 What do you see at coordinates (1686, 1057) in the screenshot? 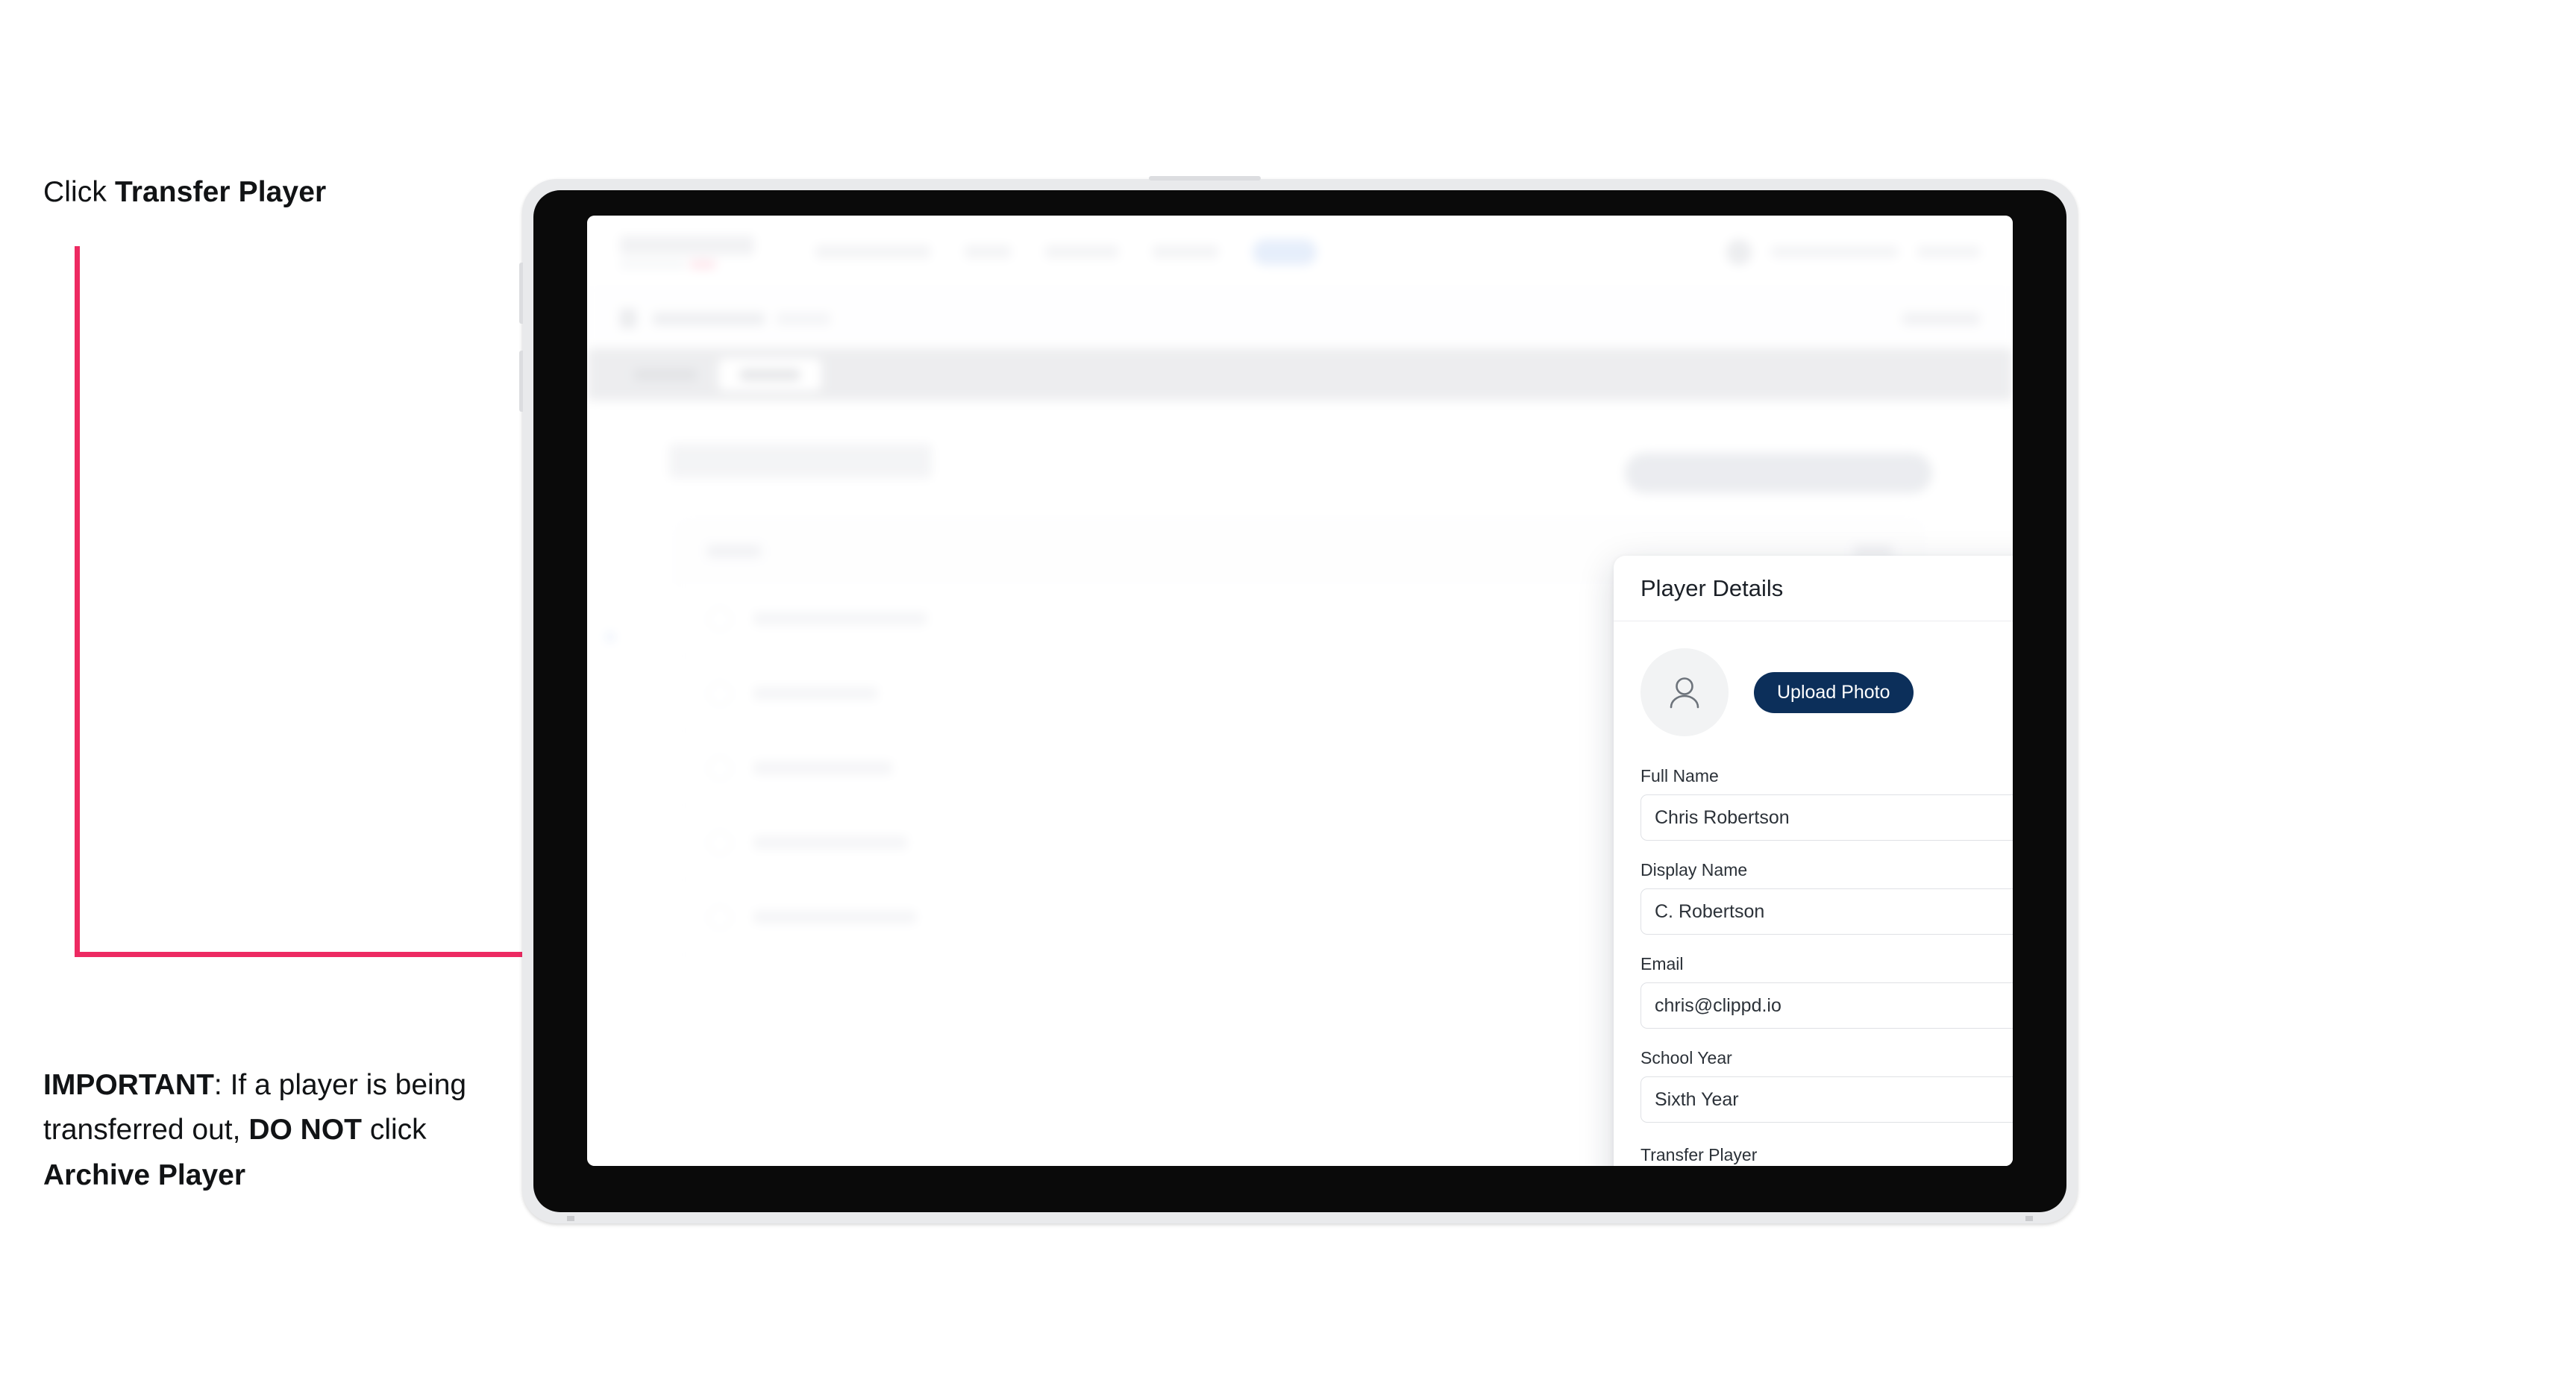
I see `field-school-year-label: School Year` at bounding box center [1686, 1057].